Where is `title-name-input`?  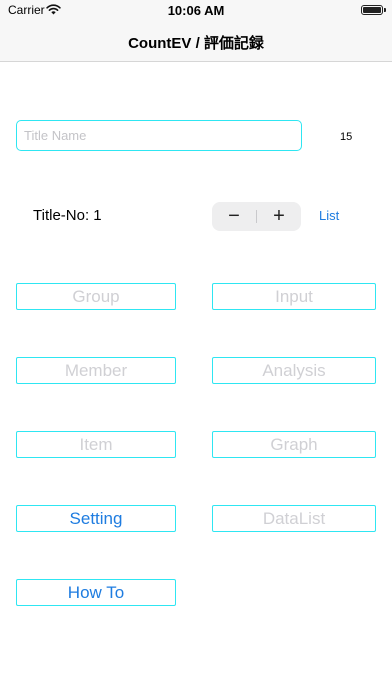
title-name-input is located at coordinates (159, 135).